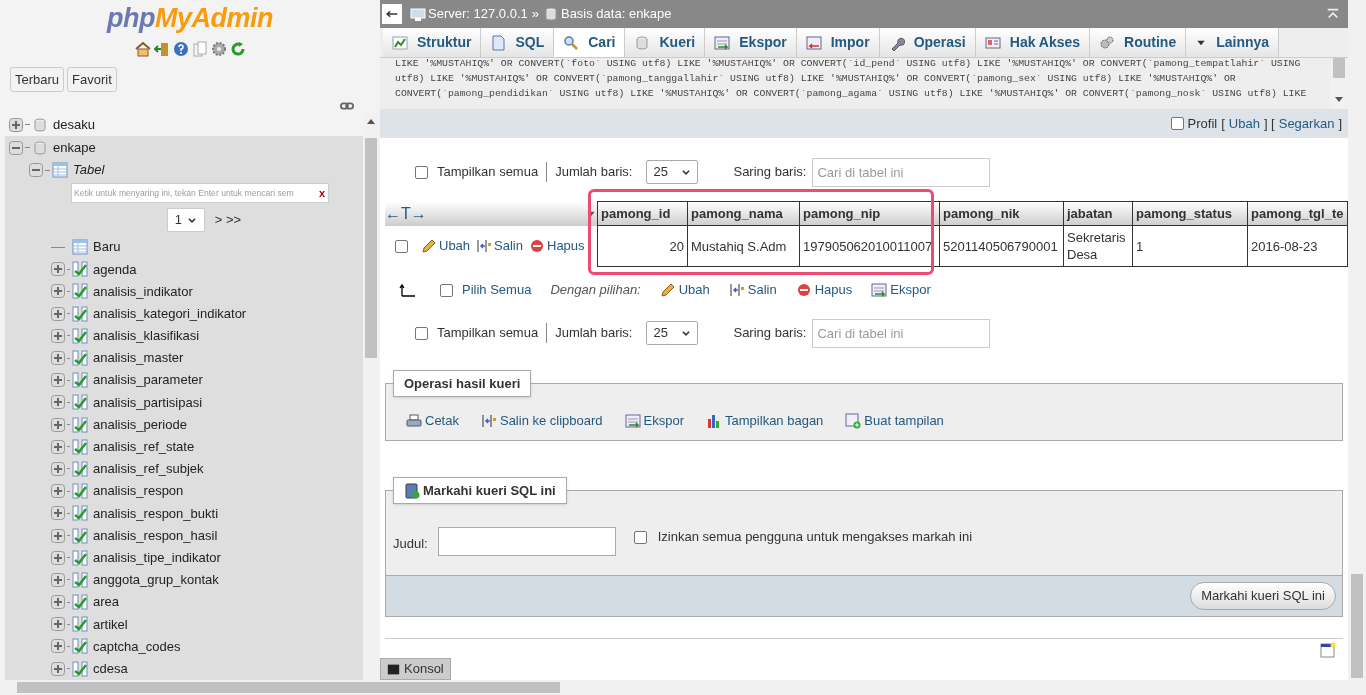 This screenshot has width=1366, height=695. Describe the element at coordinates (1297, 213) in the screenshot. I see `column-header: pamong_tgl_te` at that location.